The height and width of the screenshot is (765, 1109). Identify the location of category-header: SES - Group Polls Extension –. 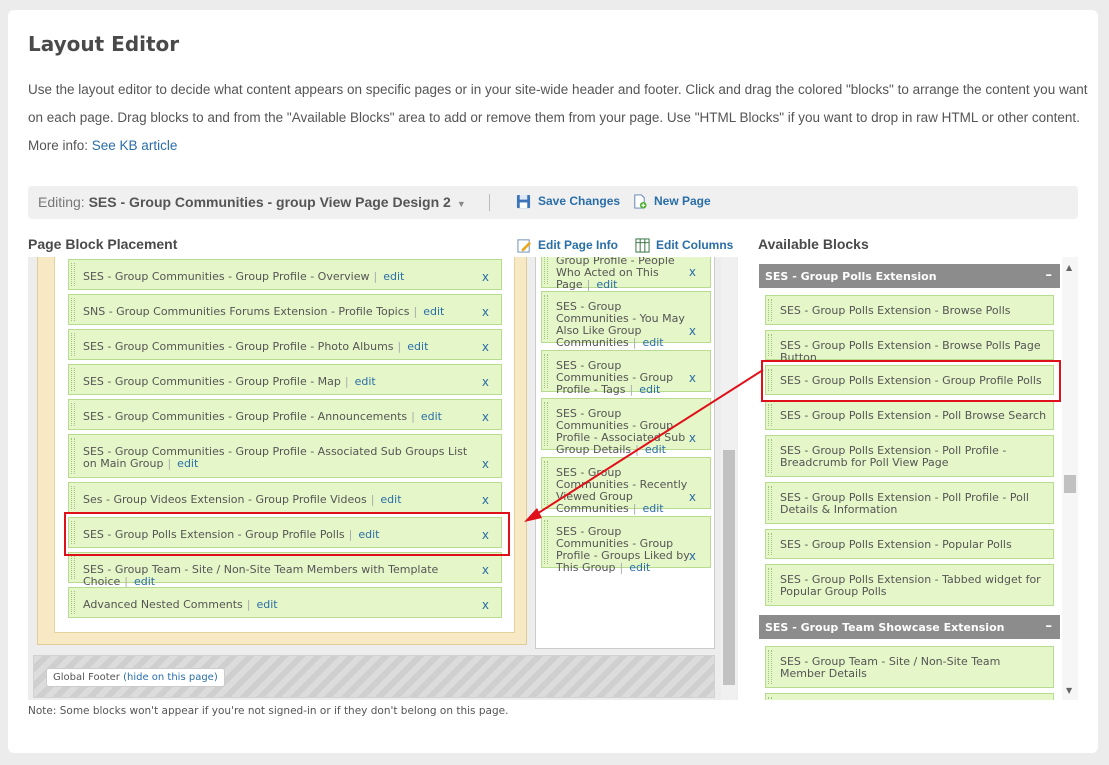
(909, 276).